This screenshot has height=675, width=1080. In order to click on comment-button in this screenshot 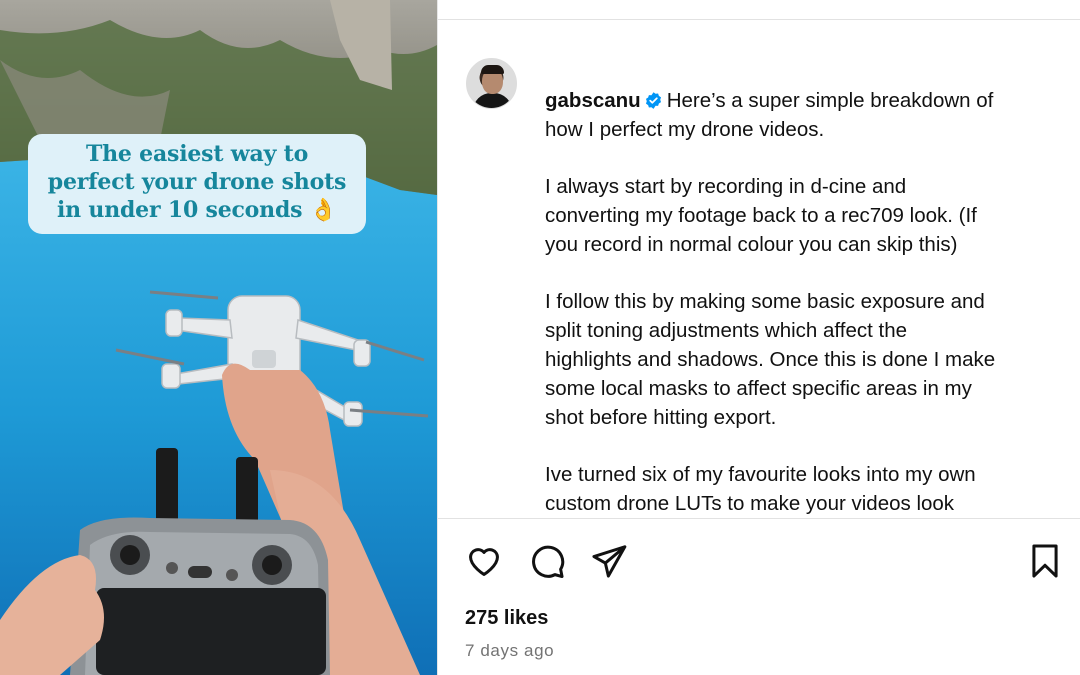, I will do `click(547, 561)`.